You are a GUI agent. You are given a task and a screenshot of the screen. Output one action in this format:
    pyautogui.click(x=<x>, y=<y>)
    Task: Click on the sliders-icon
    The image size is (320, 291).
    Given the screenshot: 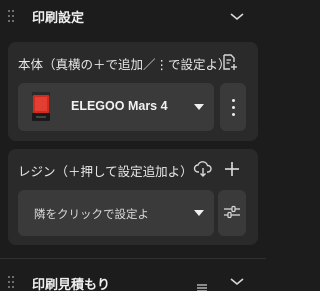 What is the action you would take?
    pyautogui.click(x=232, y=213)
    